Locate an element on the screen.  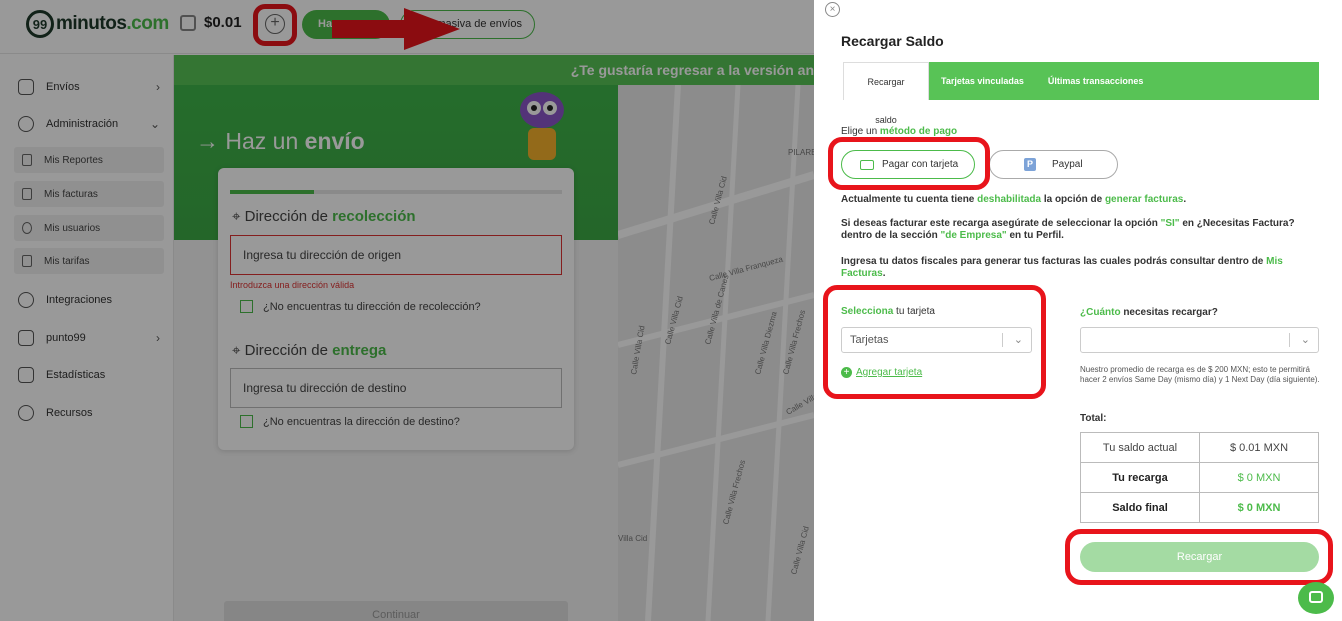
chat-button is located at coordinates (1316, 598).